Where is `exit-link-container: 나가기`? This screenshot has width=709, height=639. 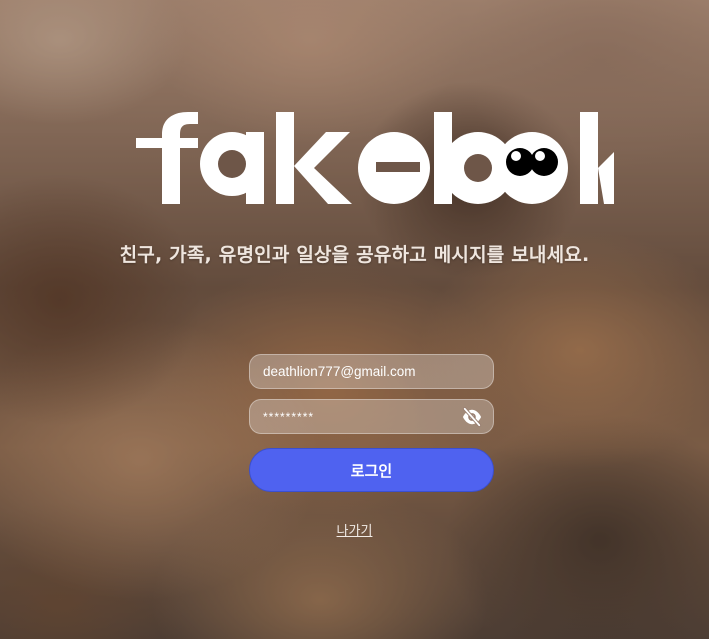
exit-link-container: 나가기 is located at coordinates (354, 529).